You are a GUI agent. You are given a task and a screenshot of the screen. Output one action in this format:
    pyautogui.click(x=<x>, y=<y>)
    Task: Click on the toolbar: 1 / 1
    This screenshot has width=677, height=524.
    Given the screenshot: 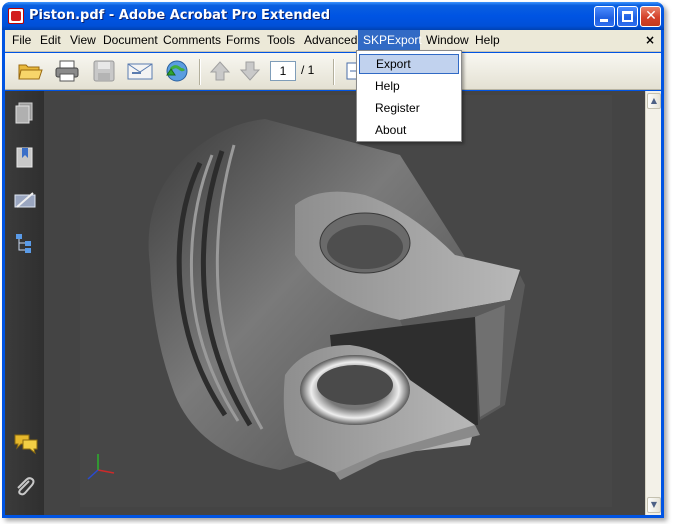 What is the action you would take?
    pyautogui.click(x=333, y=71)
    